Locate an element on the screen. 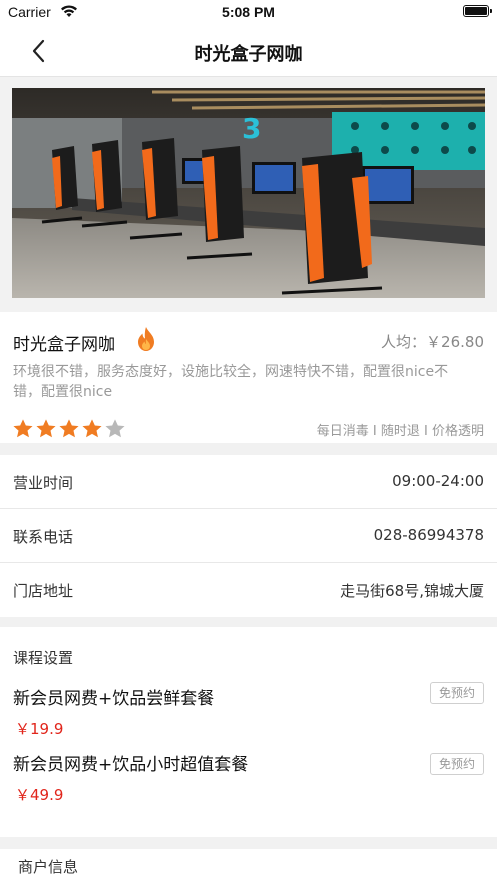 This screenshot has height=883, width=497. phone-row: 联系电话 028-86994378 is located at coordinates (248, 536).